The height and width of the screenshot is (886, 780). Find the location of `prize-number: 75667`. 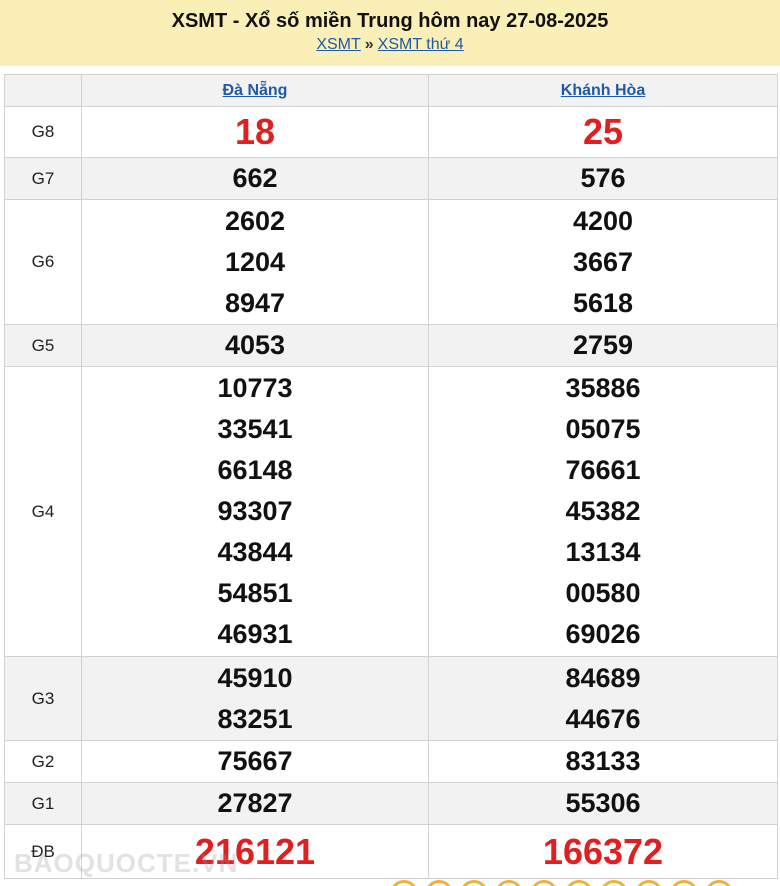

prize-number: 75667 is located at coordinates (255, 761).